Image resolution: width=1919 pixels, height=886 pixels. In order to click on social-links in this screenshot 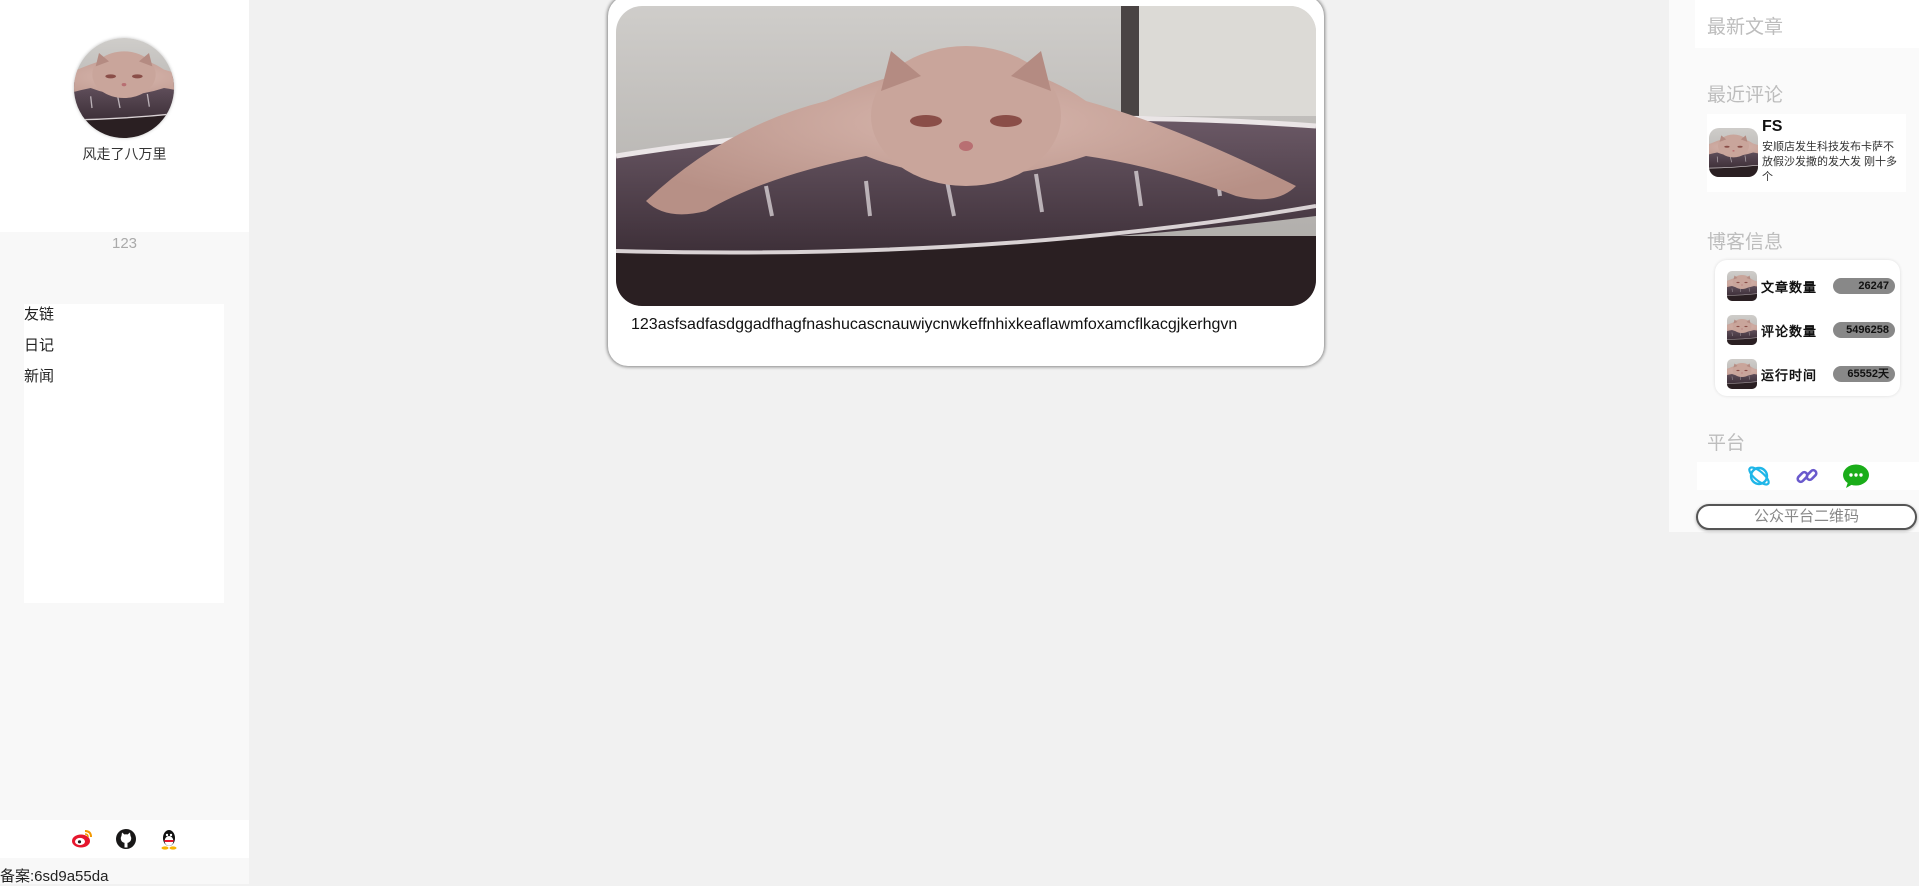, I will do `click(124, 839)`.